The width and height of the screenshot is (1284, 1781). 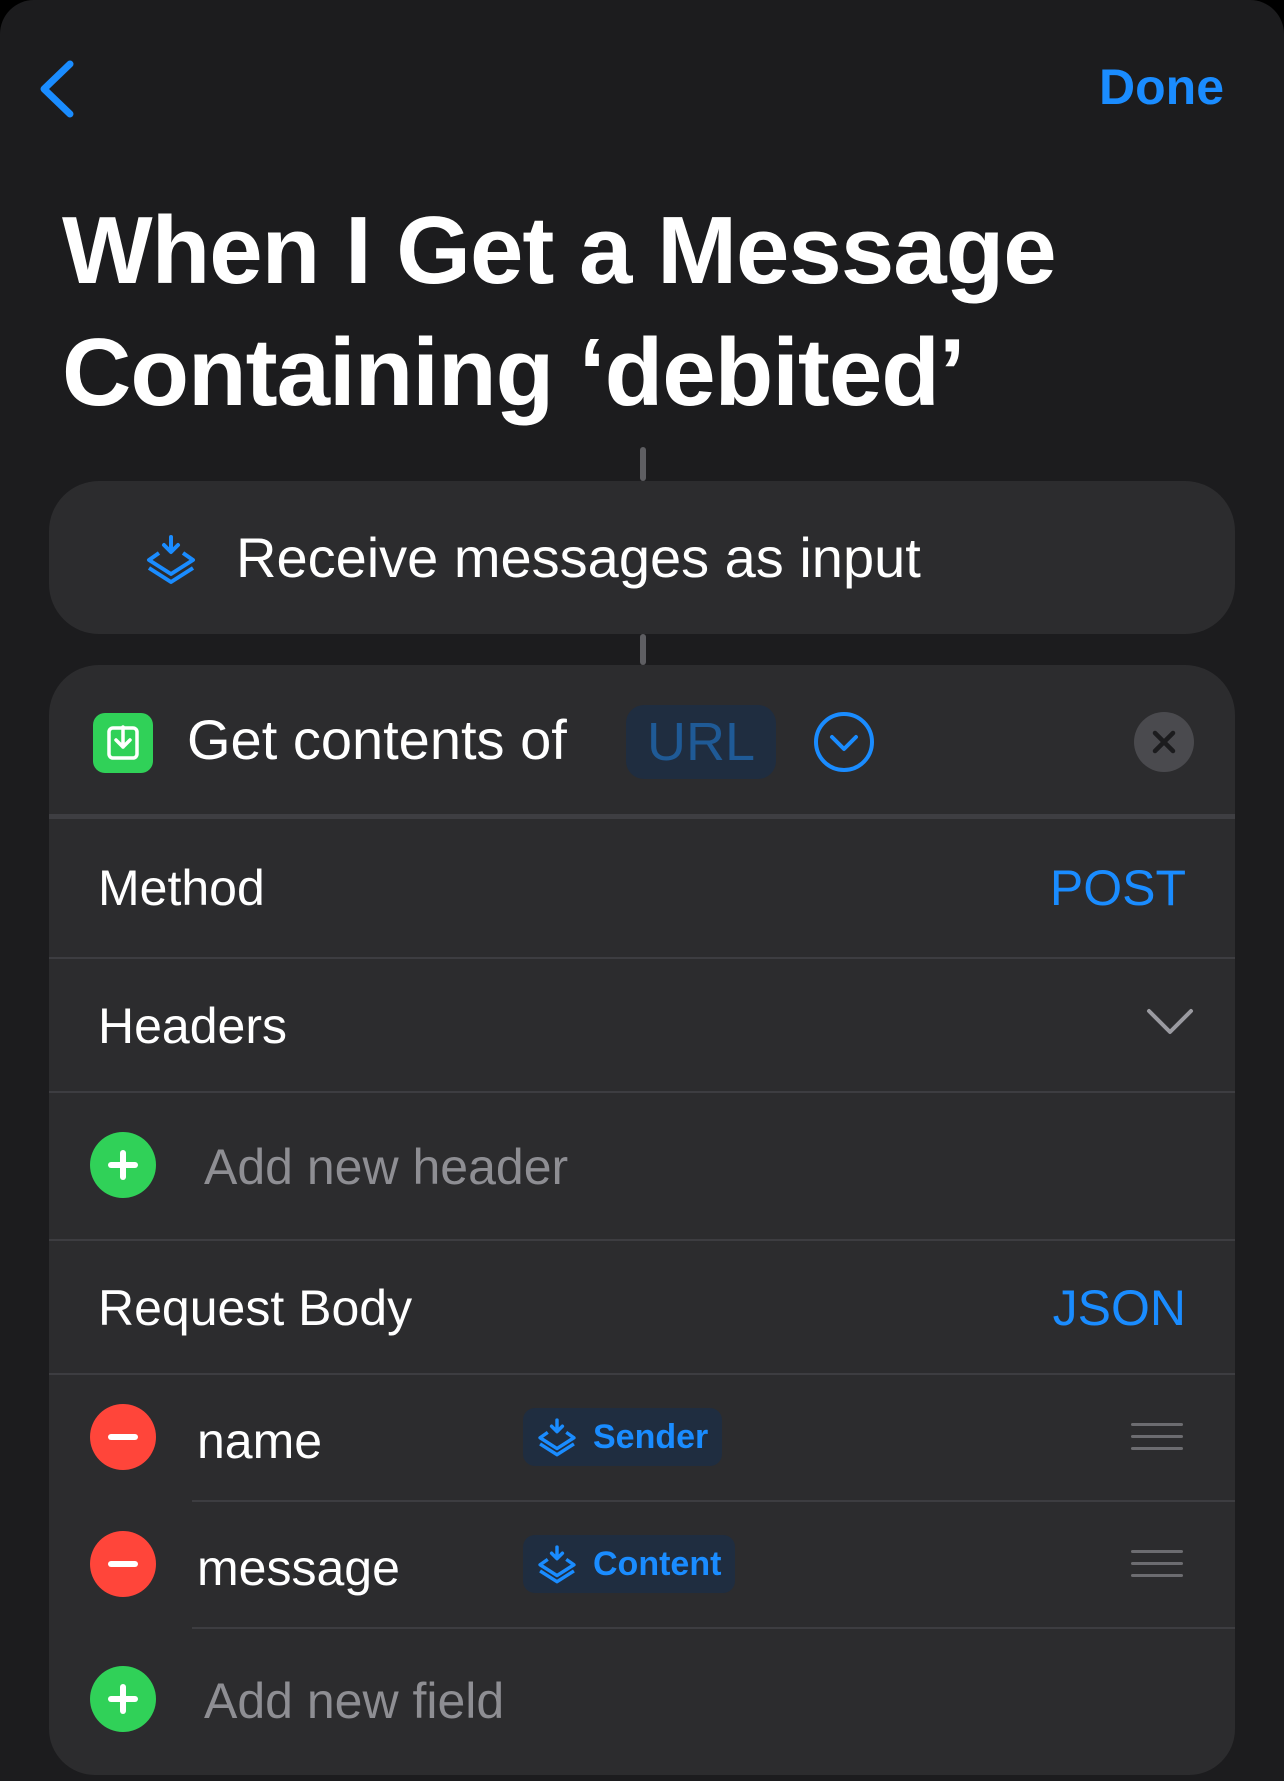 I want to click on request-body-label: Request Body, so click(x=255, y=1308).